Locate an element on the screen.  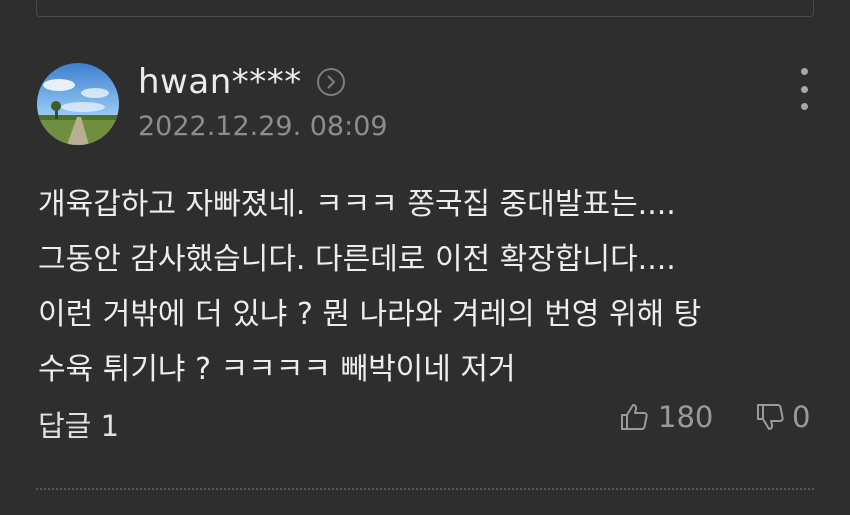
previous-comment-box is located at coordinates (425, 8).